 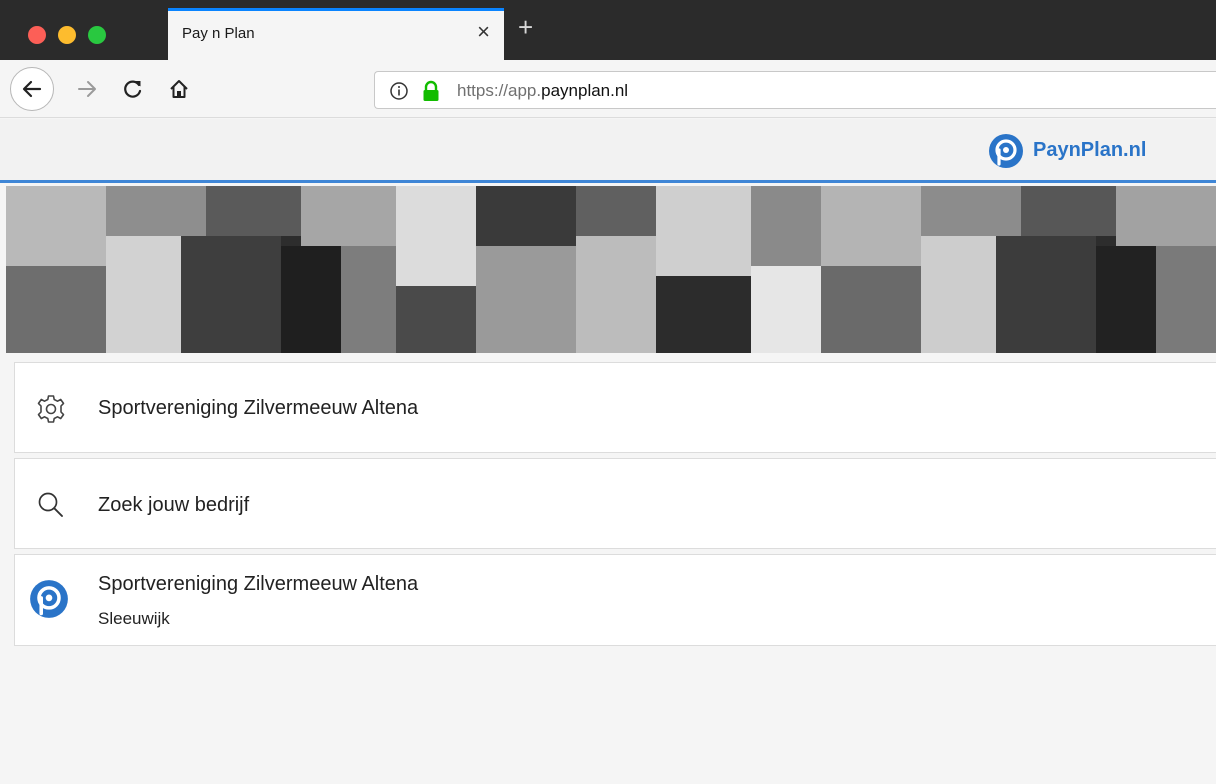 I want to click on window-minimize-button, so click(x=67, y=35).